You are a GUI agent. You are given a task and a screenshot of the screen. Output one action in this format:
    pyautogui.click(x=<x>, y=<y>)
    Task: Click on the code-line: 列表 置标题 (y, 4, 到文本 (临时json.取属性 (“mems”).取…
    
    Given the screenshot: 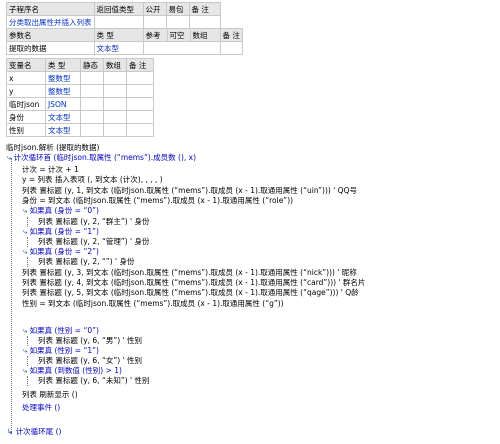 What is the action you would take?
    pyautogui.click(x=193, y=283)
    